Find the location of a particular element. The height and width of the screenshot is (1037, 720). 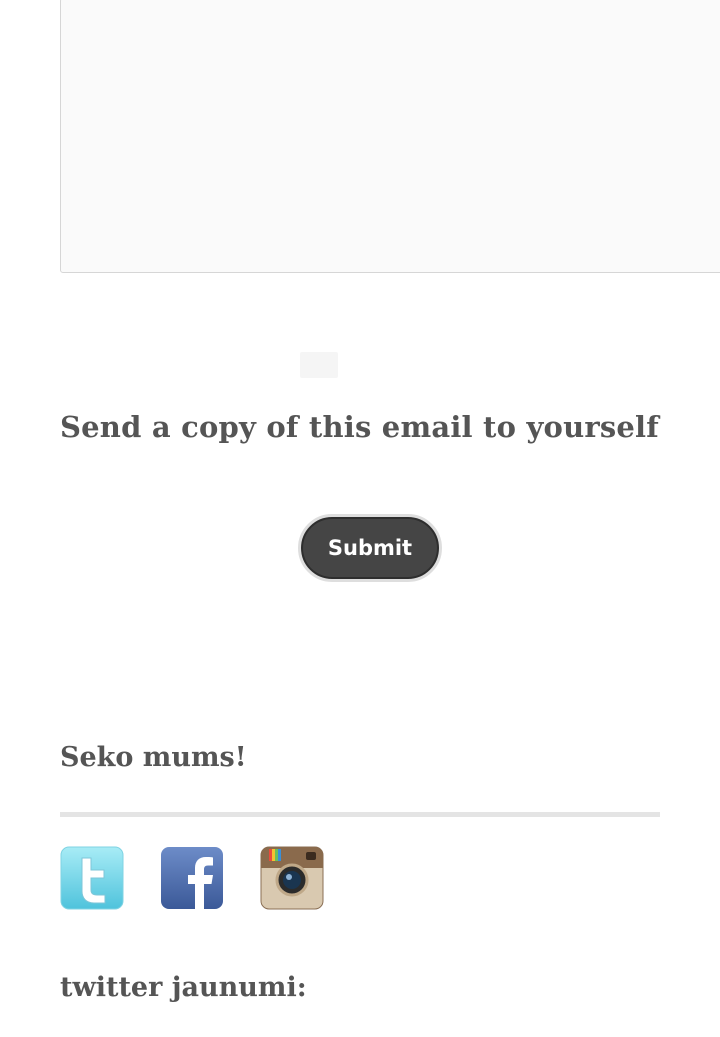

divider is located at coordinates (360, 814).